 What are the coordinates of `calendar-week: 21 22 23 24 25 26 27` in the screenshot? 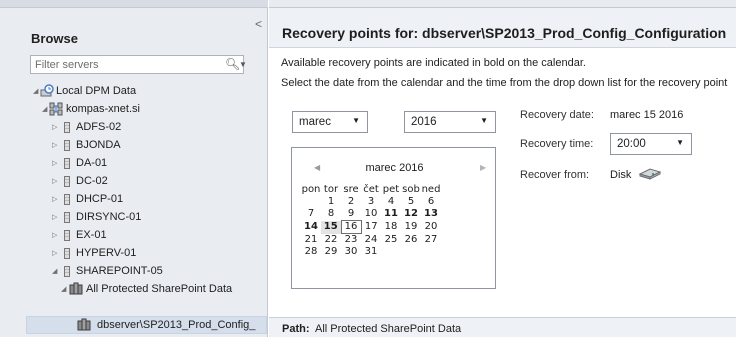 It's located at (371, 240).